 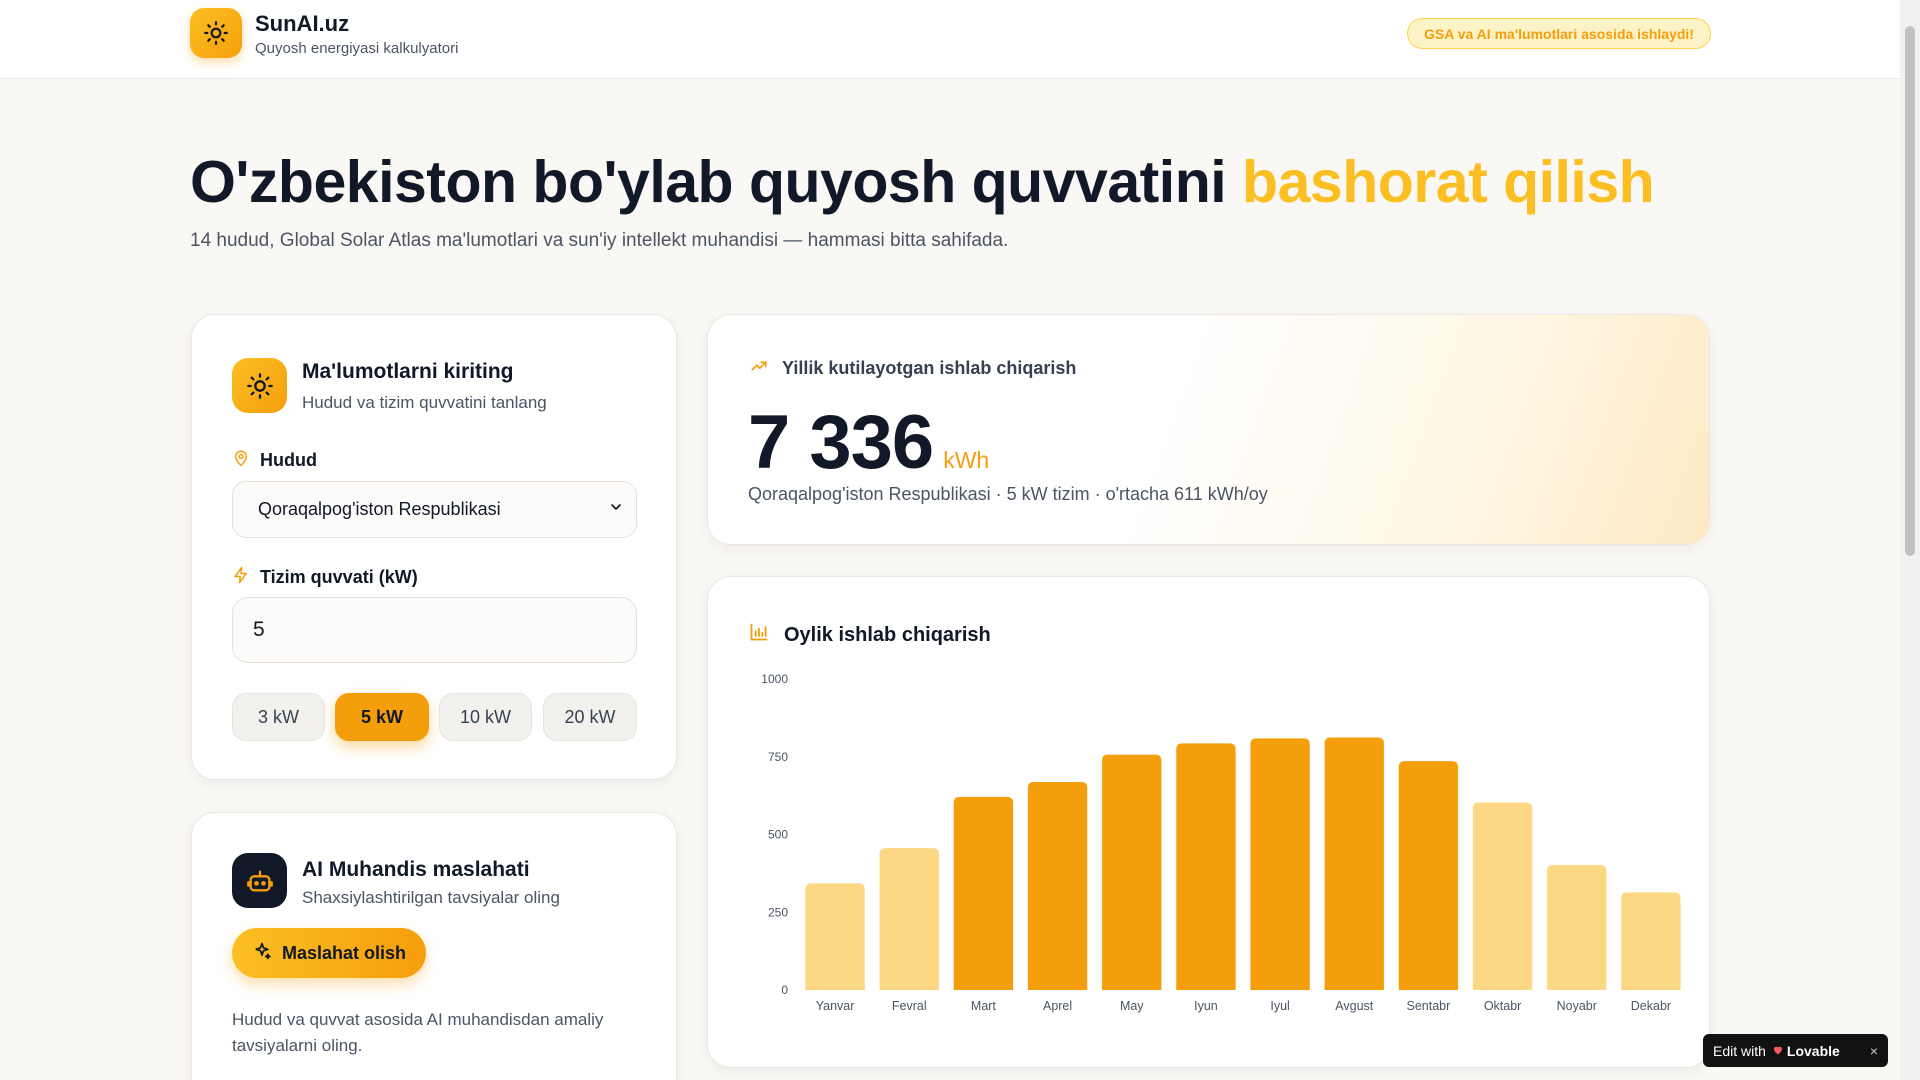 I want to click on bar-yanvar, so click(x=835, y=936).